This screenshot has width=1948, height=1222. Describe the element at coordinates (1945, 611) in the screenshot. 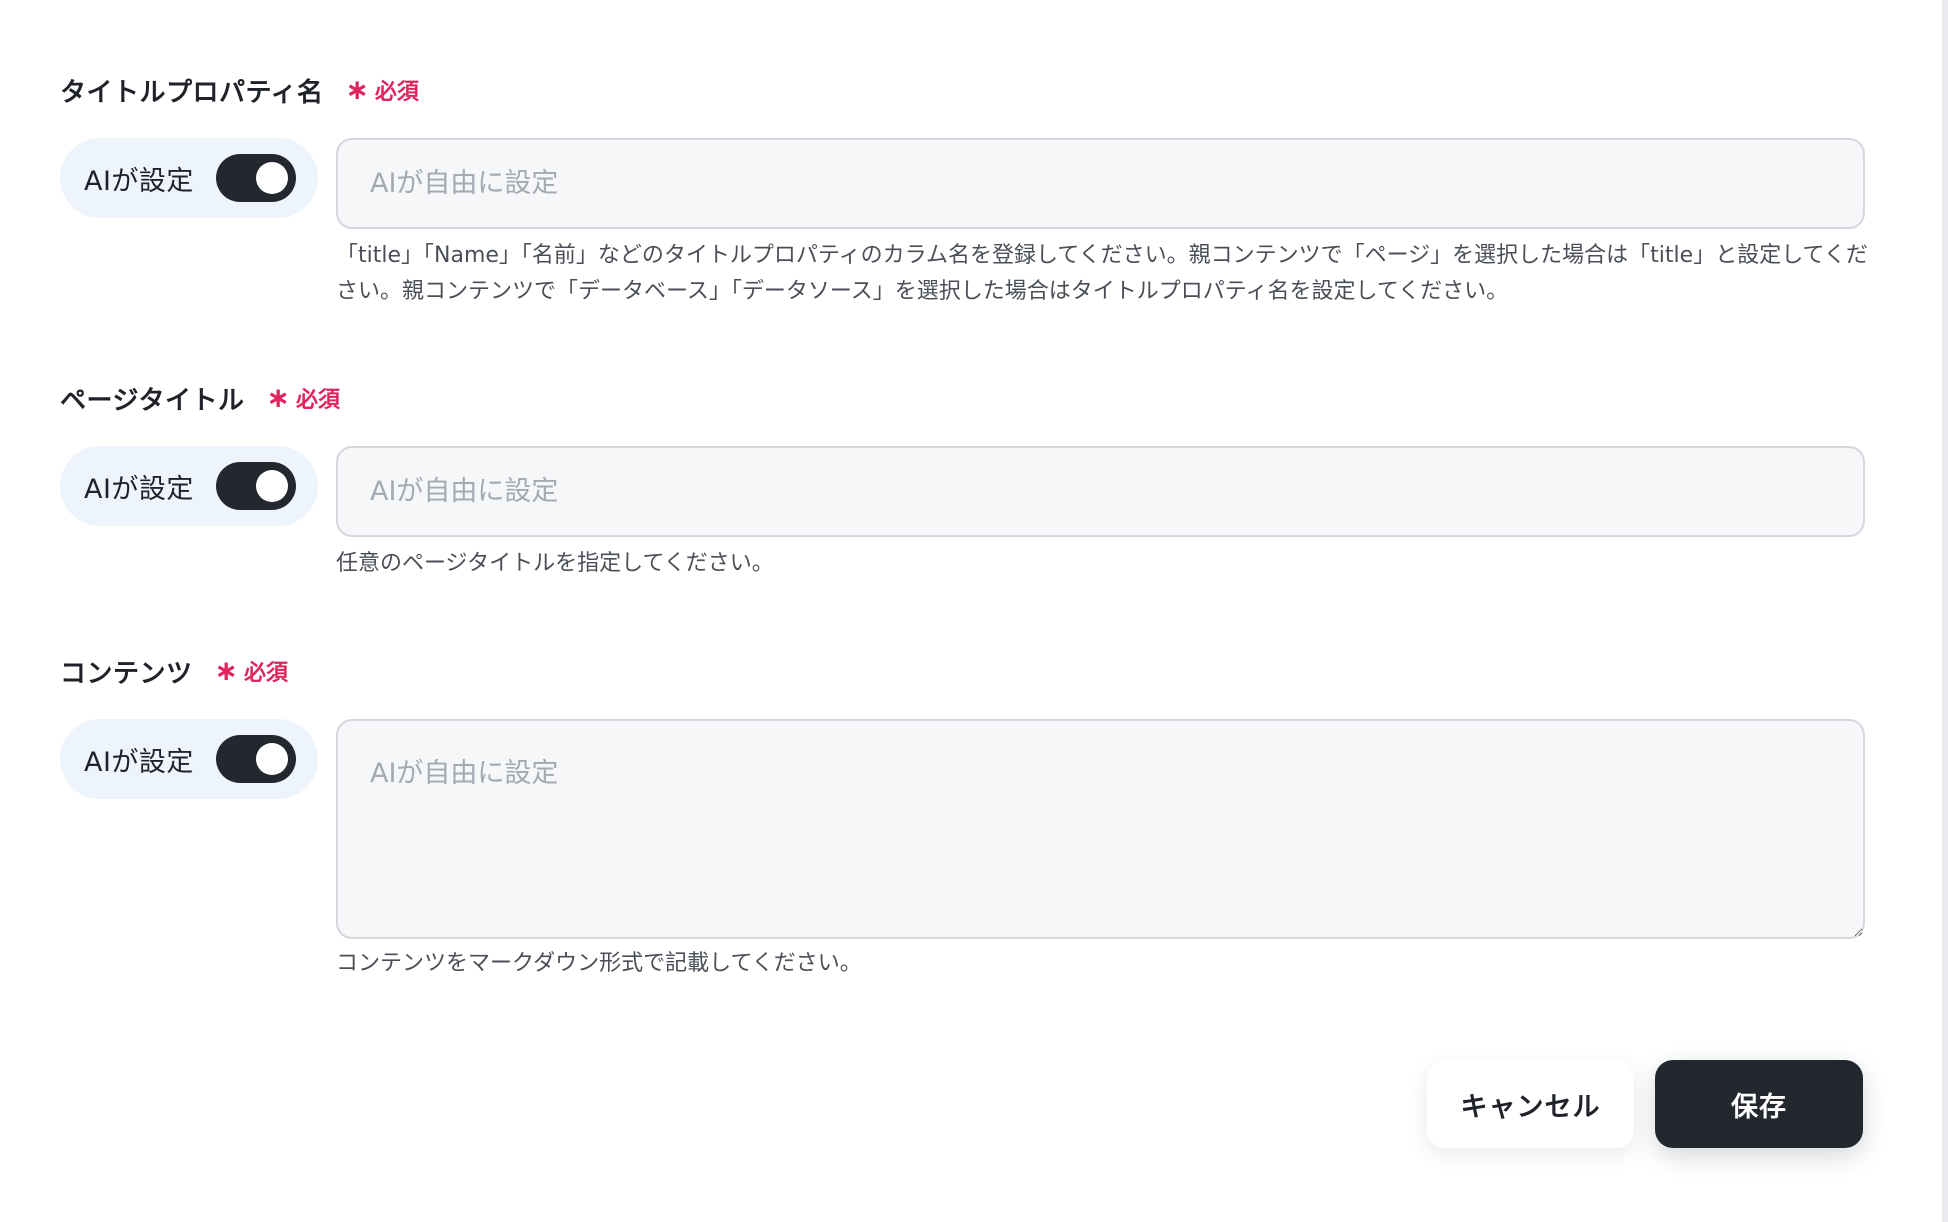

I see `vertical-scrollbar` at that location.